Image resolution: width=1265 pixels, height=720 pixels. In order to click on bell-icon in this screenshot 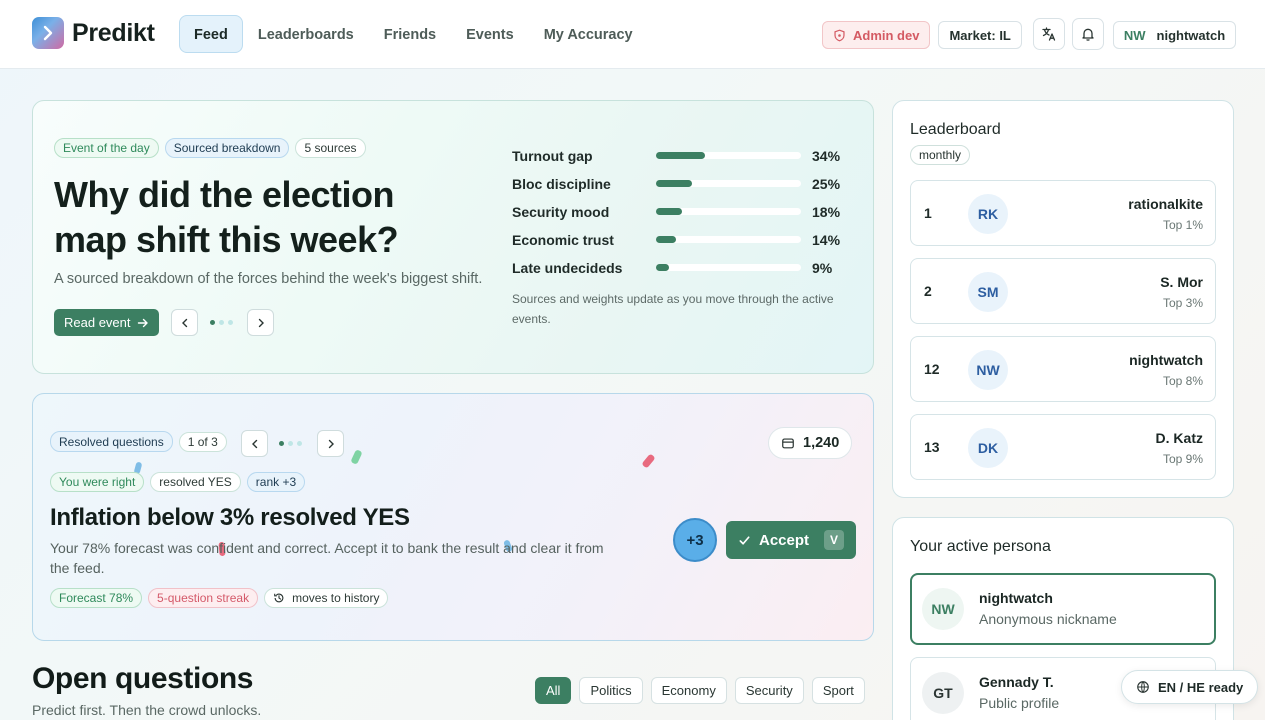, I will do `click(1088, 34)`.